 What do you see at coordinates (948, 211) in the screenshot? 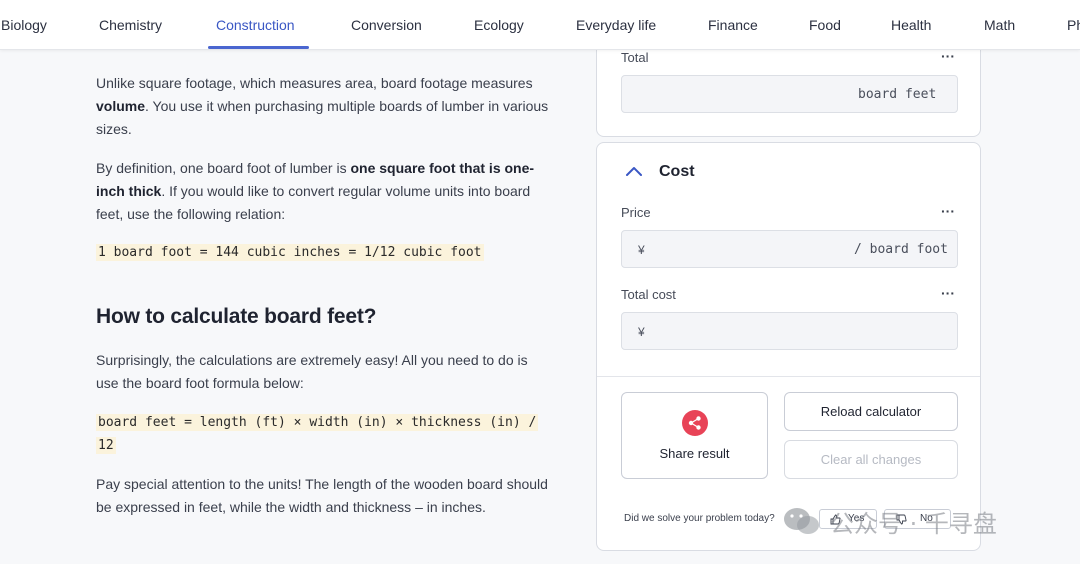
I see `price-more-options-icon: ···` at bounding box center [948, 211].